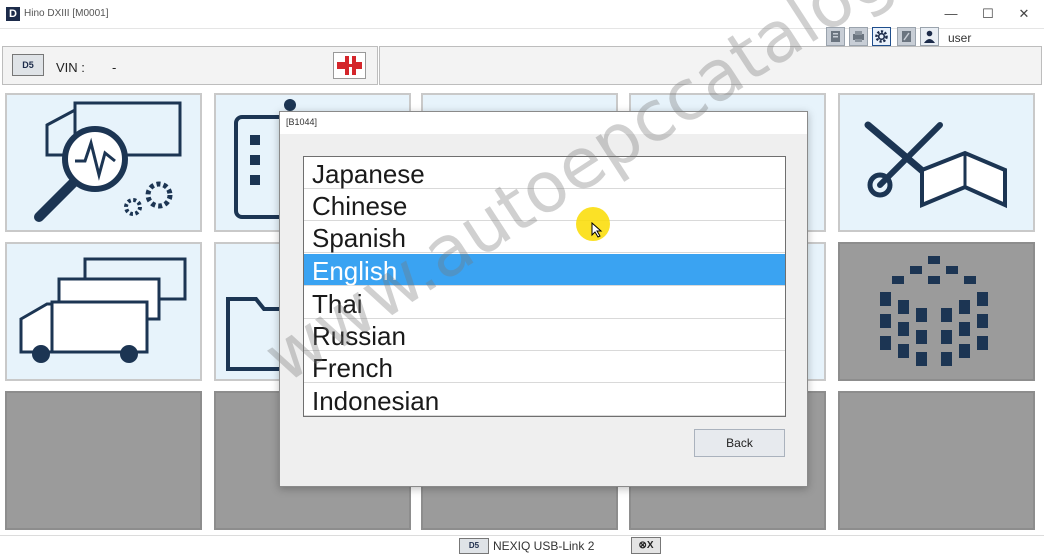 The width and height of the screenshot is (1044, 558). I want to click on title-bar, so click(522, 14).